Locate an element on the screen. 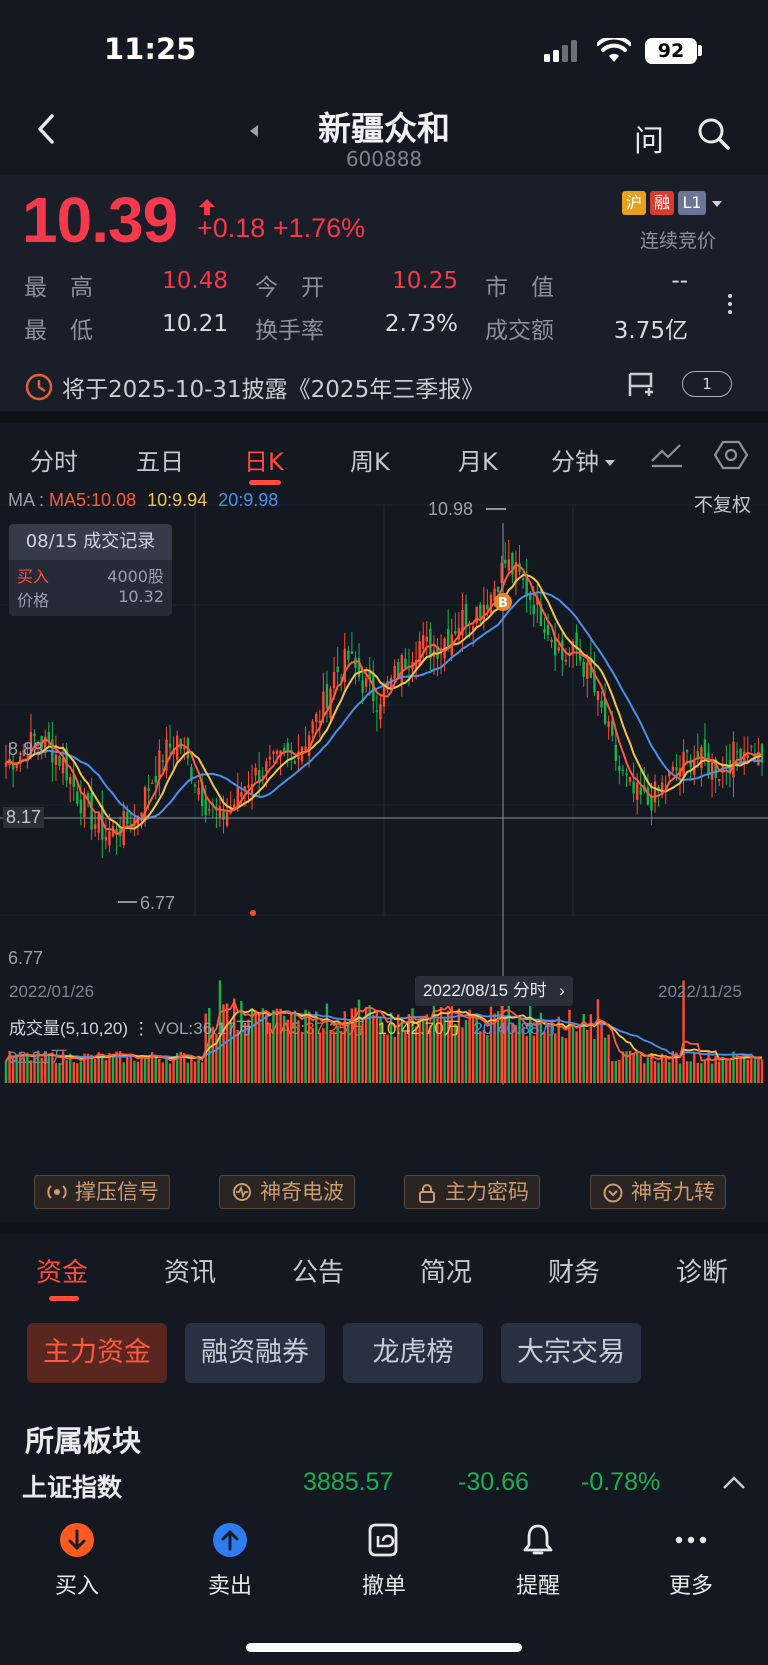 This screenshot has height=1665, width=768. announcement-count: 1 is located at coordinates (707, 384).